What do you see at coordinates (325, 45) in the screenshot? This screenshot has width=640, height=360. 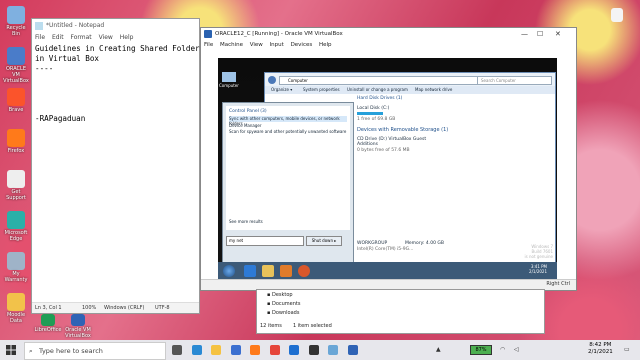 I see `vb-menu-help: Help` at bounding box center [325, 45].